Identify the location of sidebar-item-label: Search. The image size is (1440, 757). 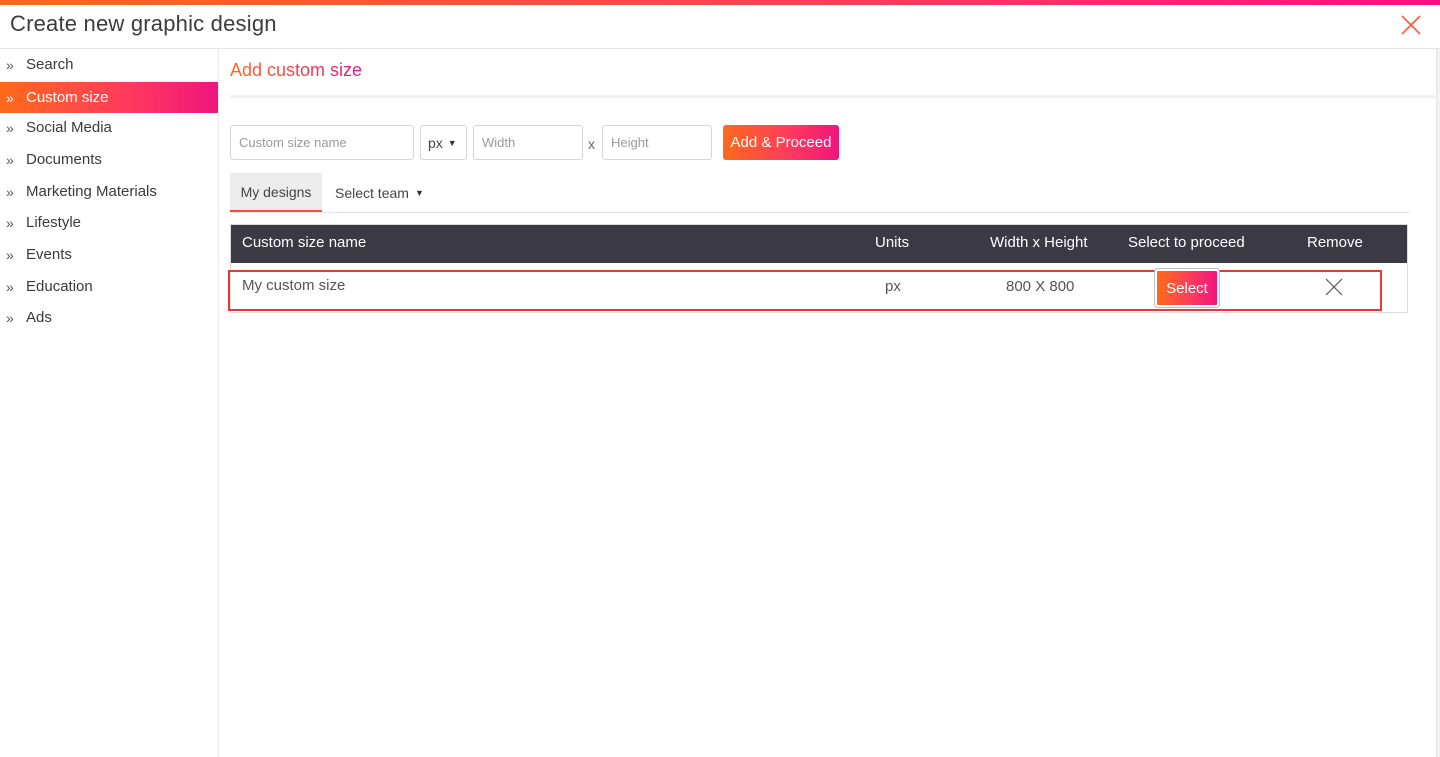
(50, 64).